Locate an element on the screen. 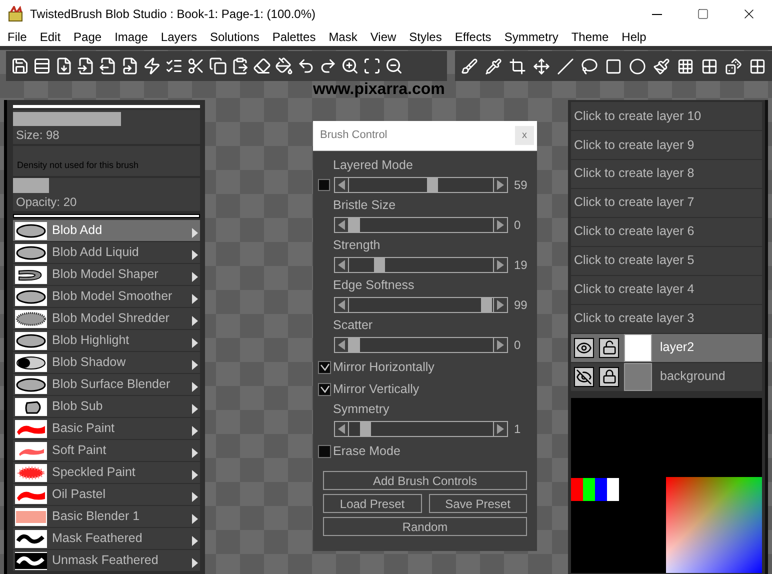 The width and height of the screenshot is (772, 574). lock-icon is located at coordinates (609, 376).